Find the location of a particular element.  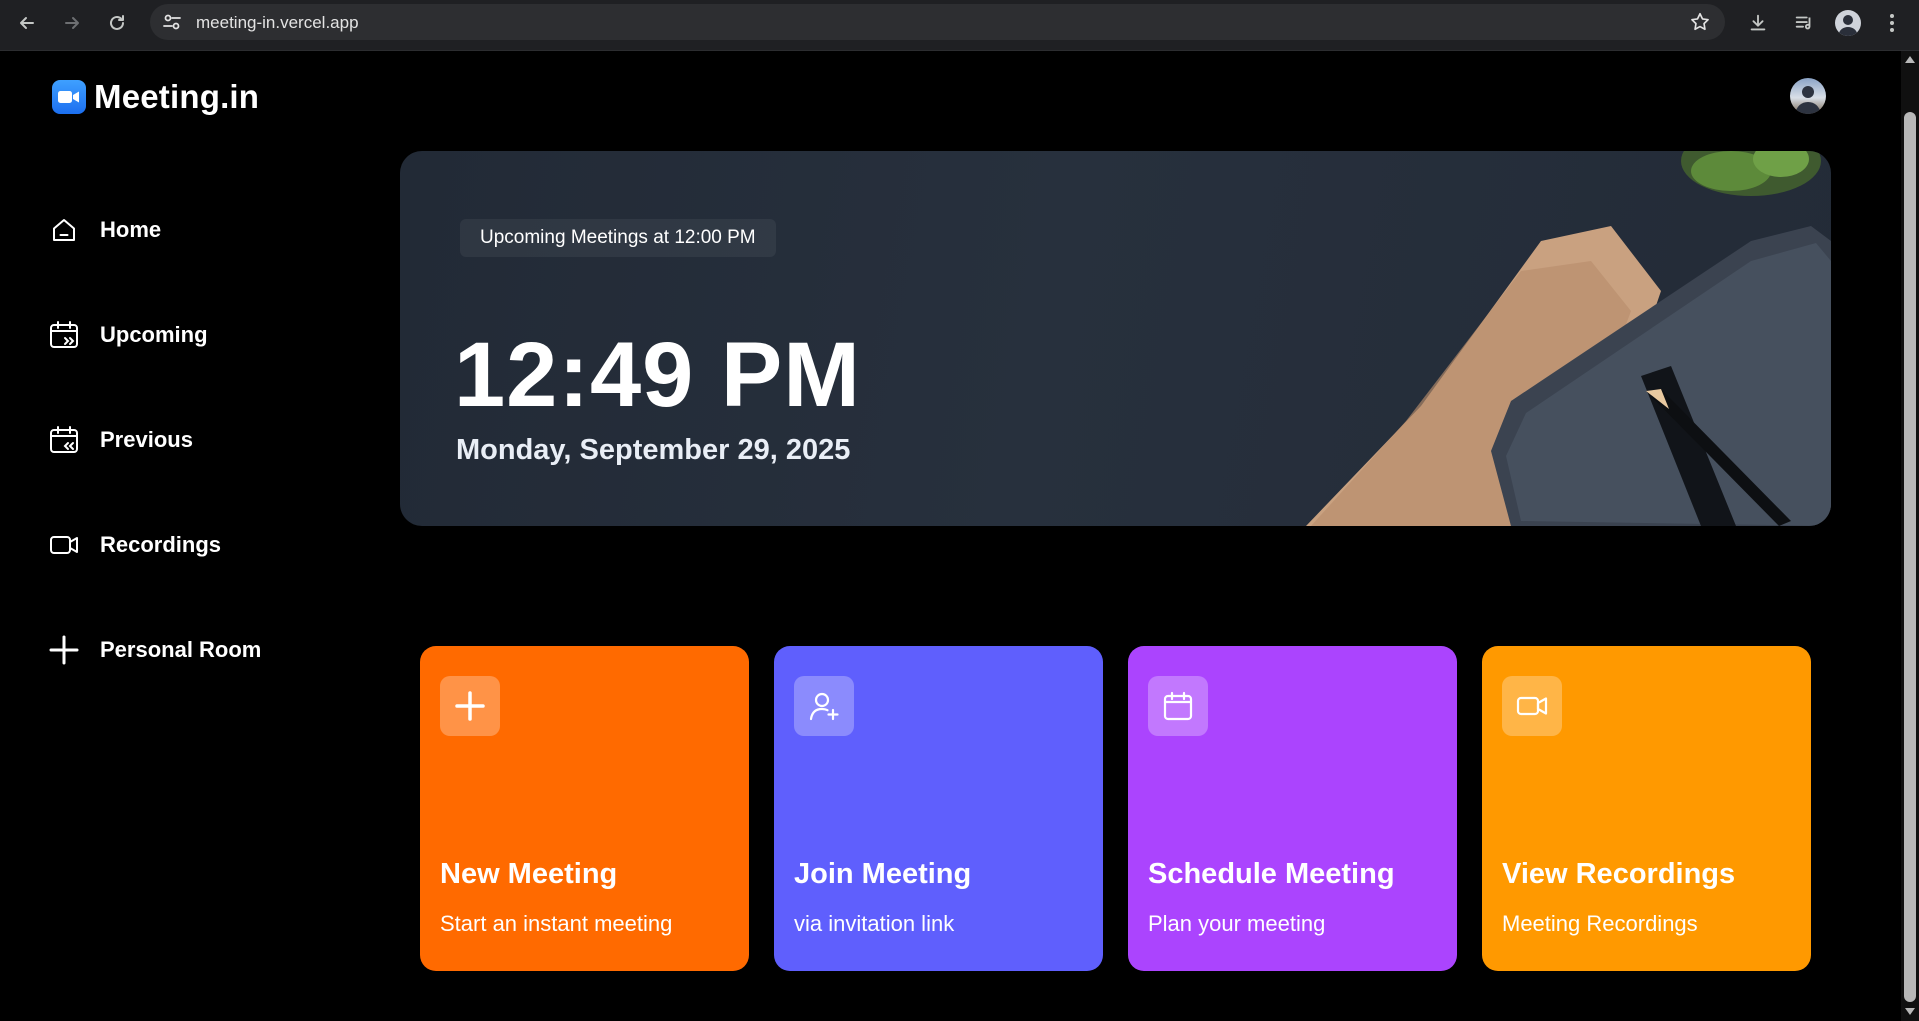

app-logo: Meeting.in is located at coordinates (155, 97).